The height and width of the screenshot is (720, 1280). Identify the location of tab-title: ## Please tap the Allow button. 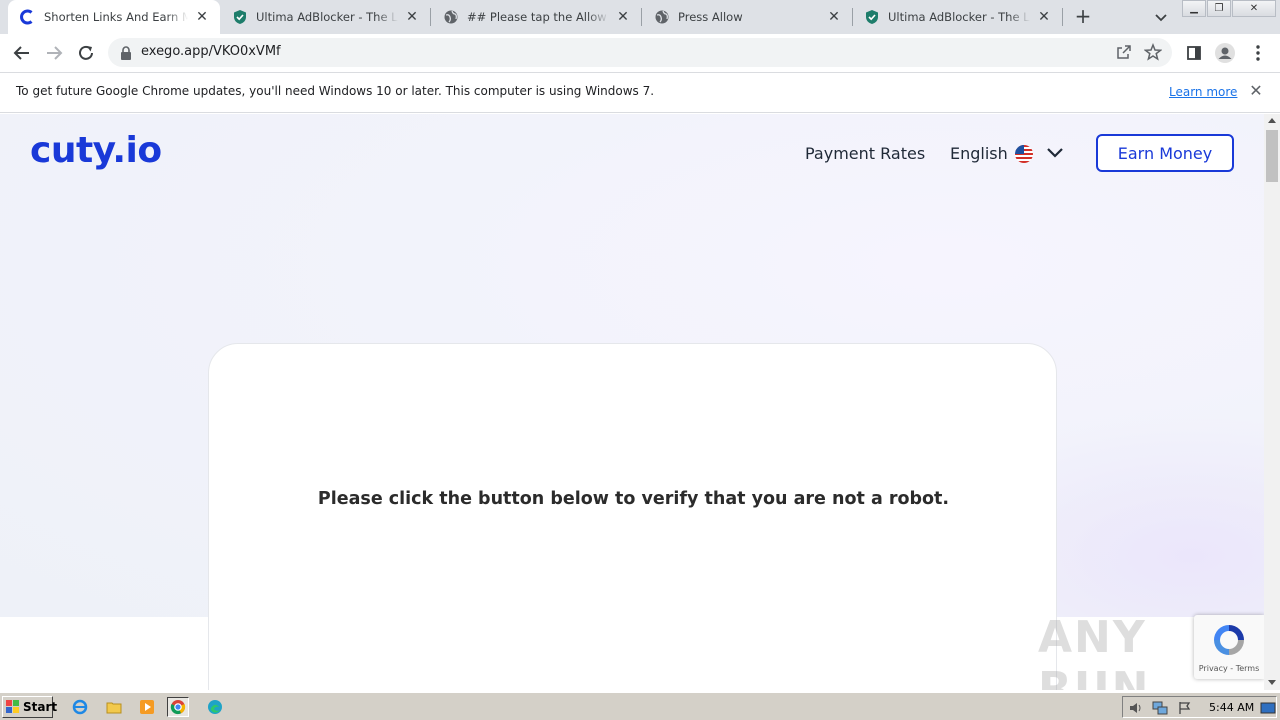
(538, 17).